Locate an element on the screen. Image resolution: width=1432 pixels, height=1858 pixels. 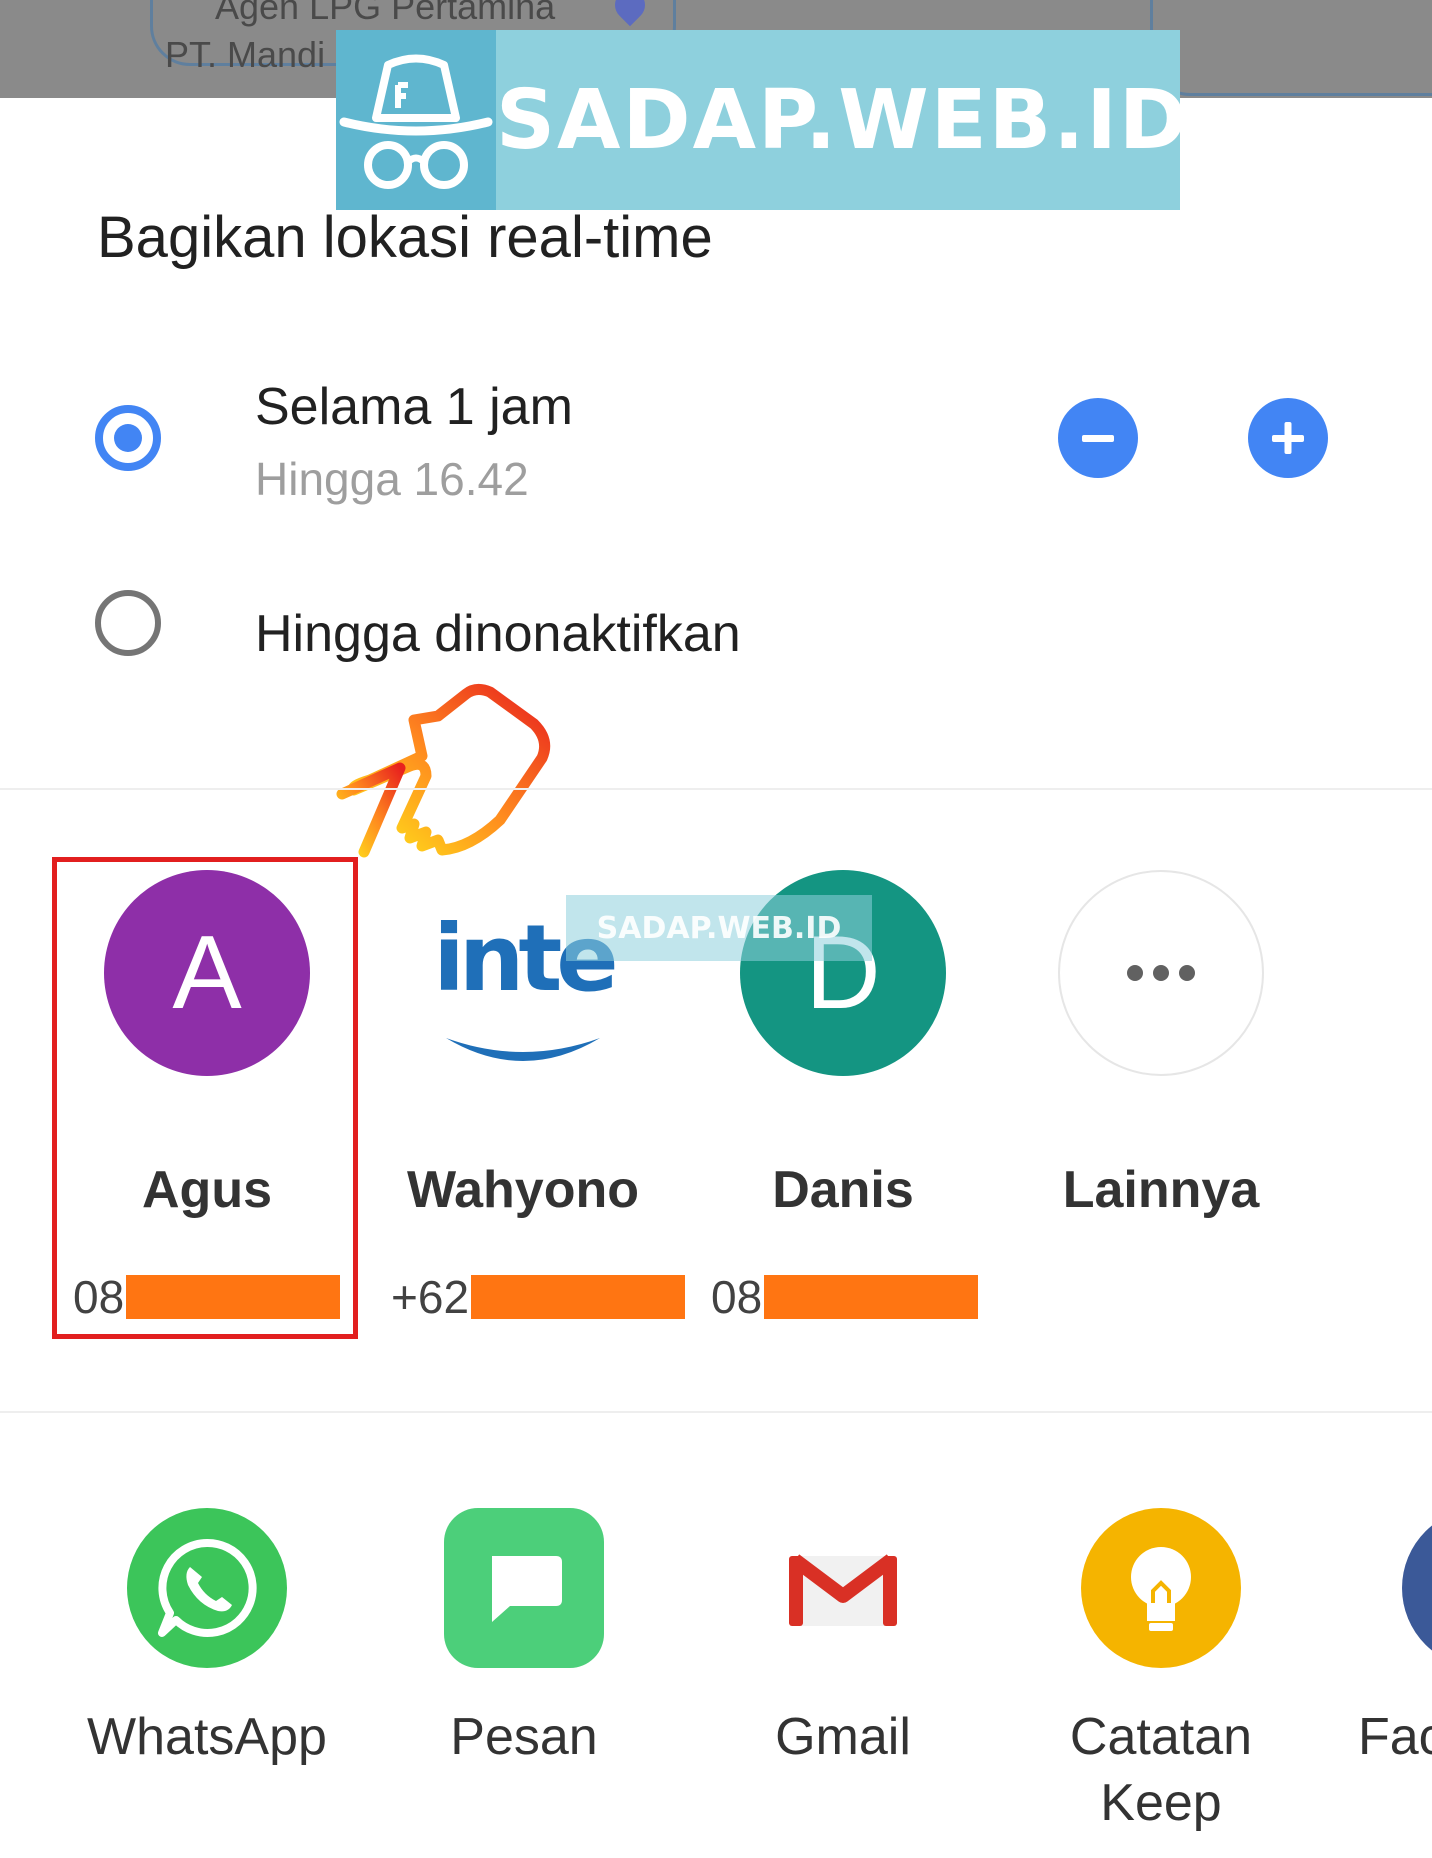
watermark-banner: SADAP.WEB.ID is located at coordinates (761, 120).